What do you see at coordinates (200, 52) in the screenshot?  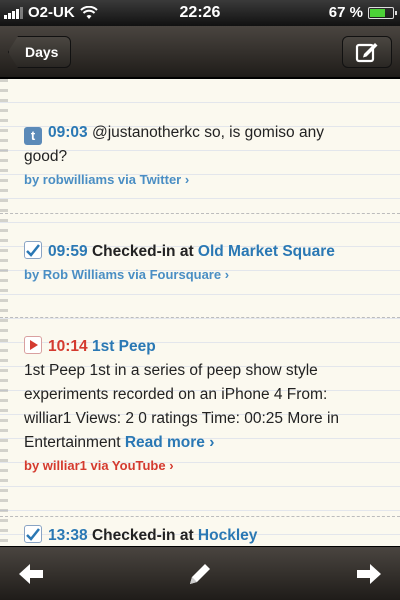 I see `navigation-bar: Days` at bounding box center [200, 52].